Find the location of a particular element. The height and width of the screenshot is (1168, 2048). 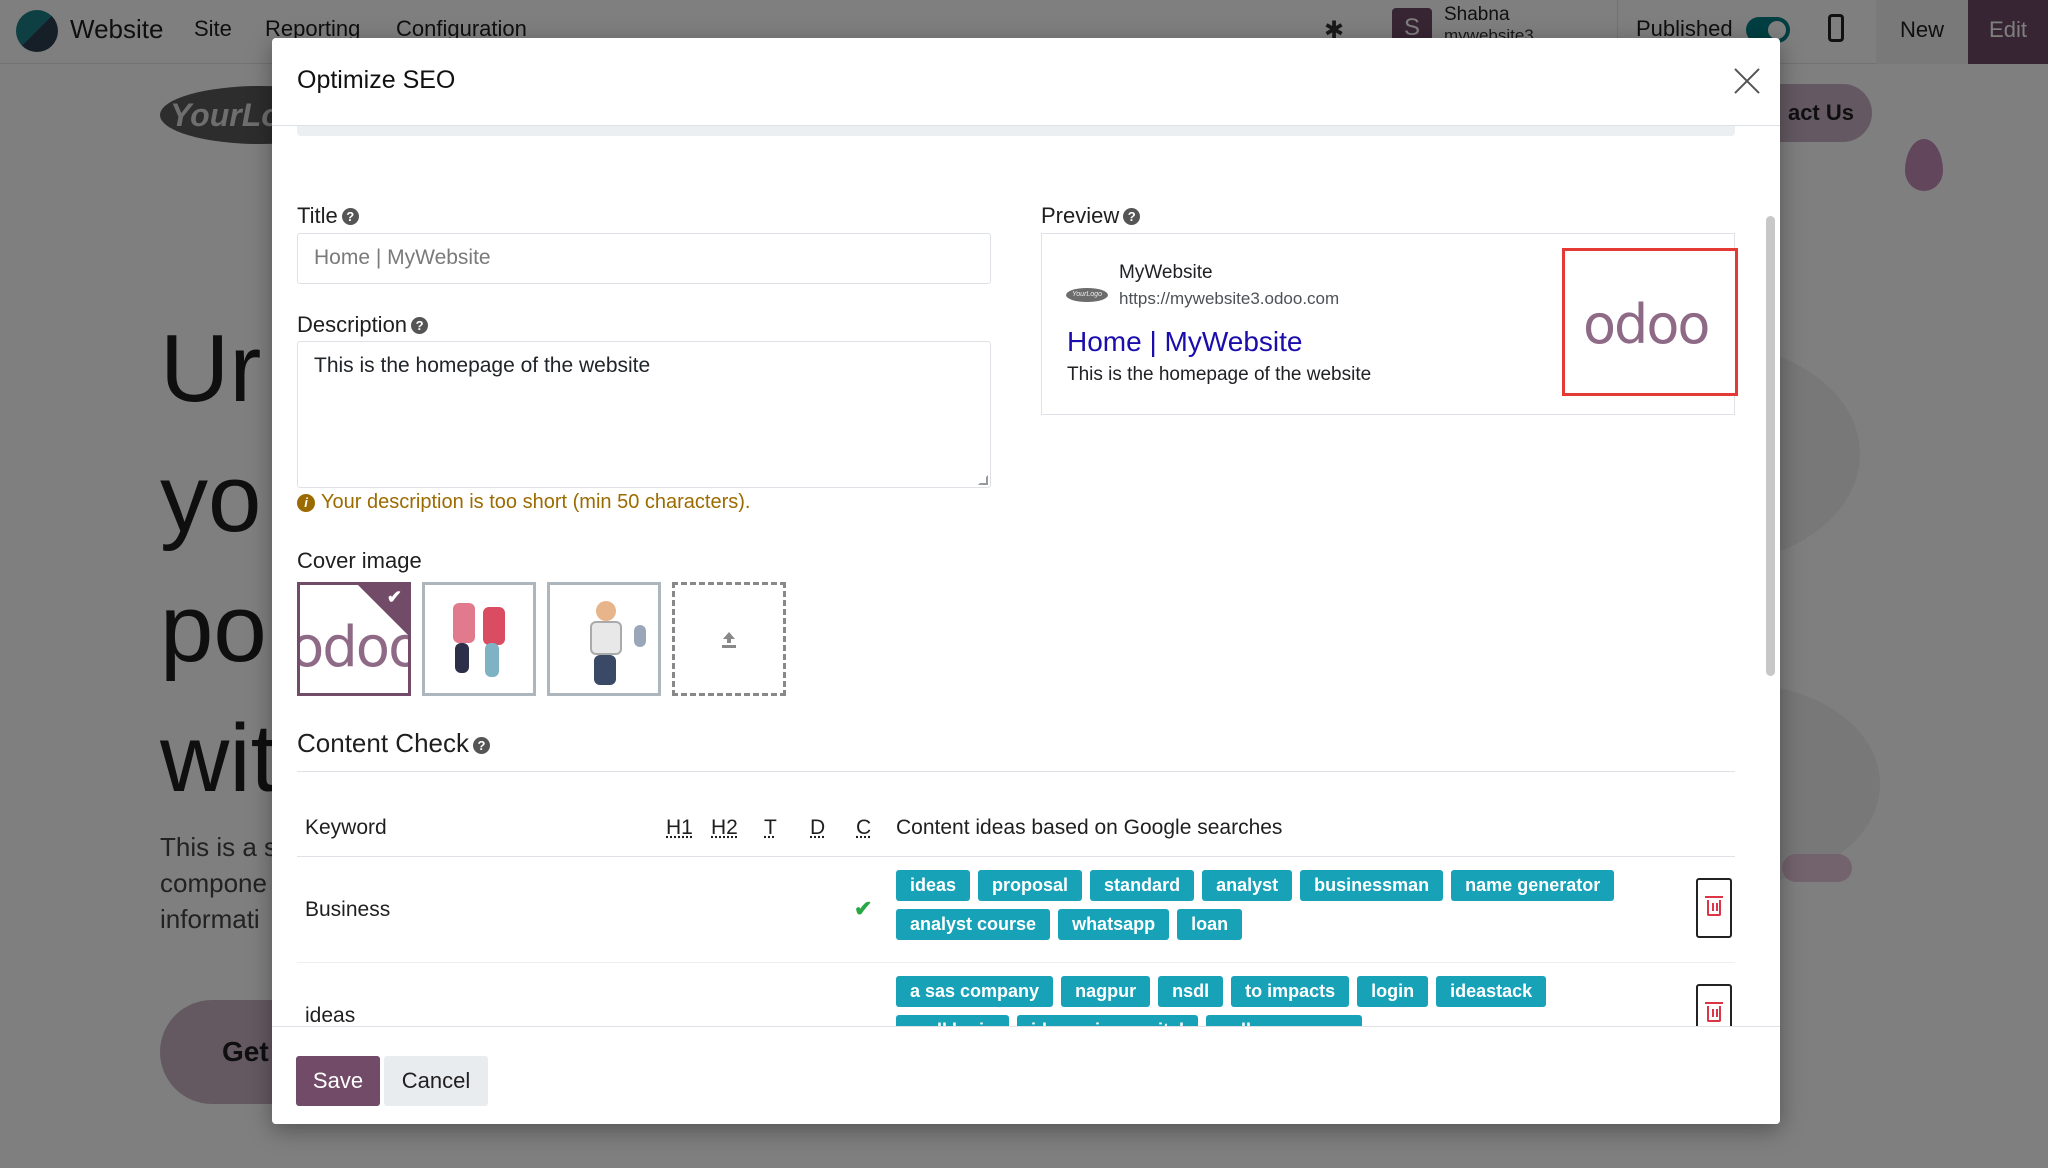

idea-tag: ideaspring capital is located at coordinates (1108, 1020).